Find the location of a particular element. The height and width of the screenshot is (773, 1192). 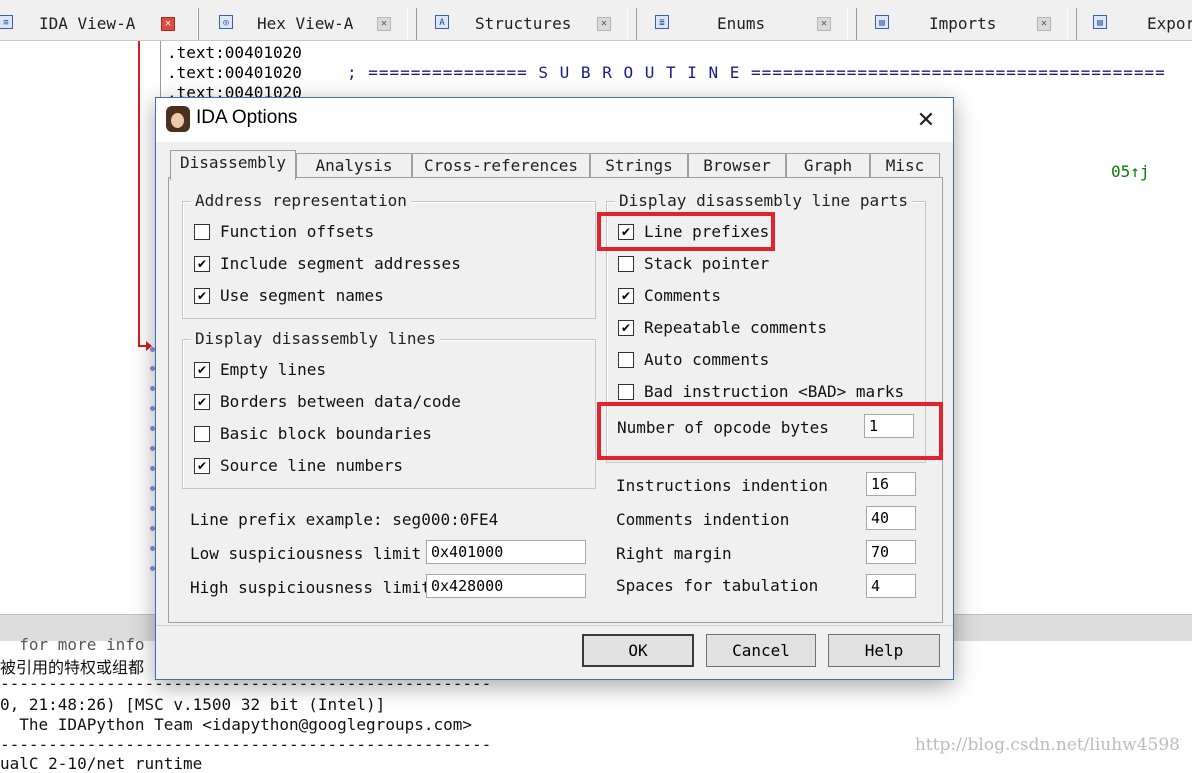

output-line: for more info is located at coordinates (72, 644).